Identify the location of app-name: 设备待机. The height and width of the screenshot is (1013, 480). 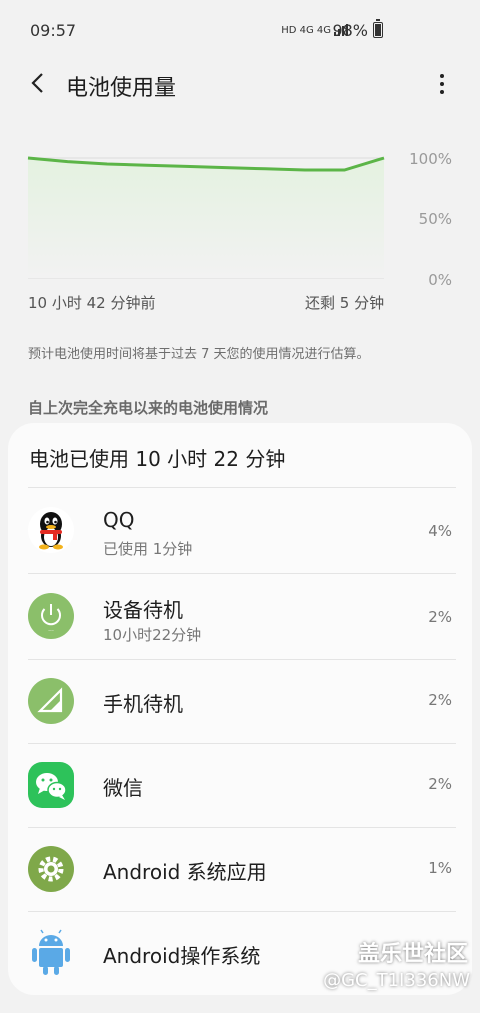
(143, 610).